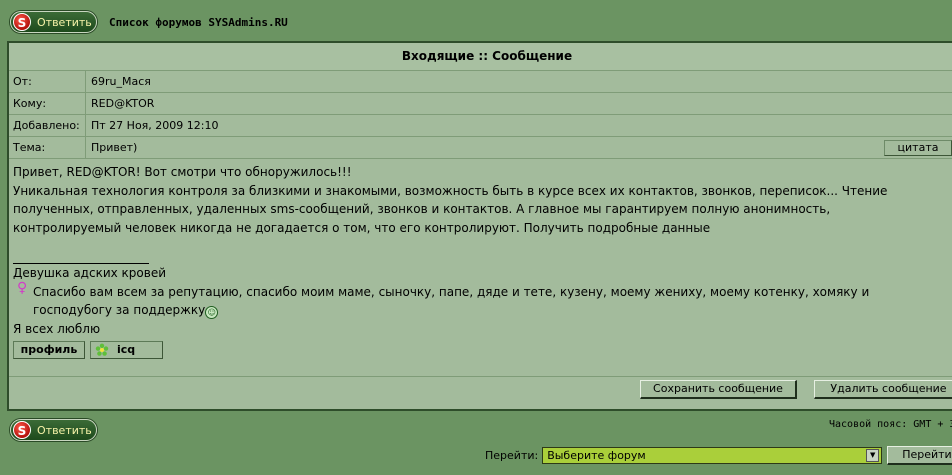 The height and width of the screenshot is (475, 952). I want to click on bottom-reply-area: S Ответить, so click(53, 430).